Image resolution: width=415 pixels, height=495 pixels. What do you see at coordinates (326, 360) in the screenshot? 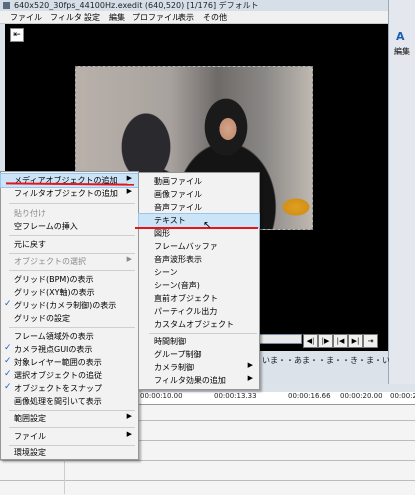
I see `status-text: いま・・あま・・ま・・き・ま・い` at bounding box center [326, 360].